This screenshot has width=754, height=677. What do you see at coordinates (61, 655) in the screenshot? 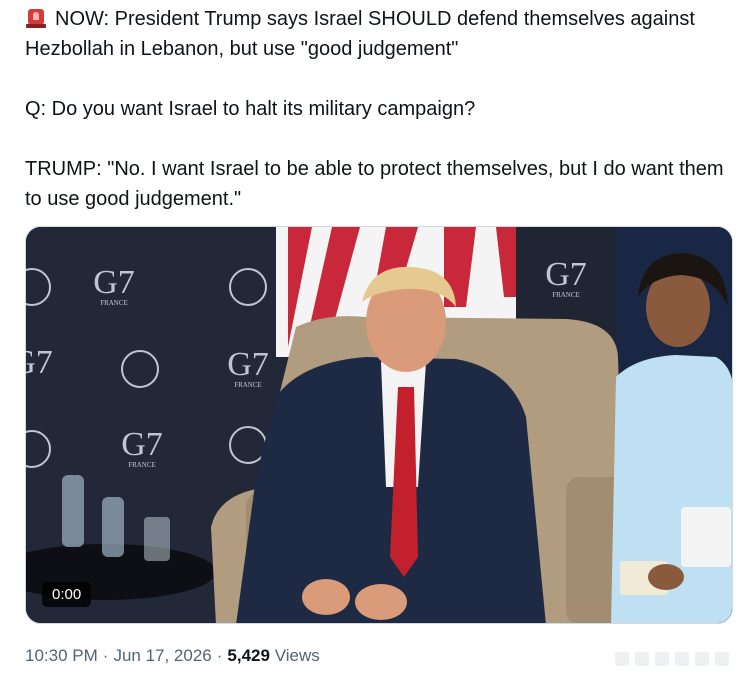
I see `tweet-time: 10:30 PM` at bounding box center [61, 655].